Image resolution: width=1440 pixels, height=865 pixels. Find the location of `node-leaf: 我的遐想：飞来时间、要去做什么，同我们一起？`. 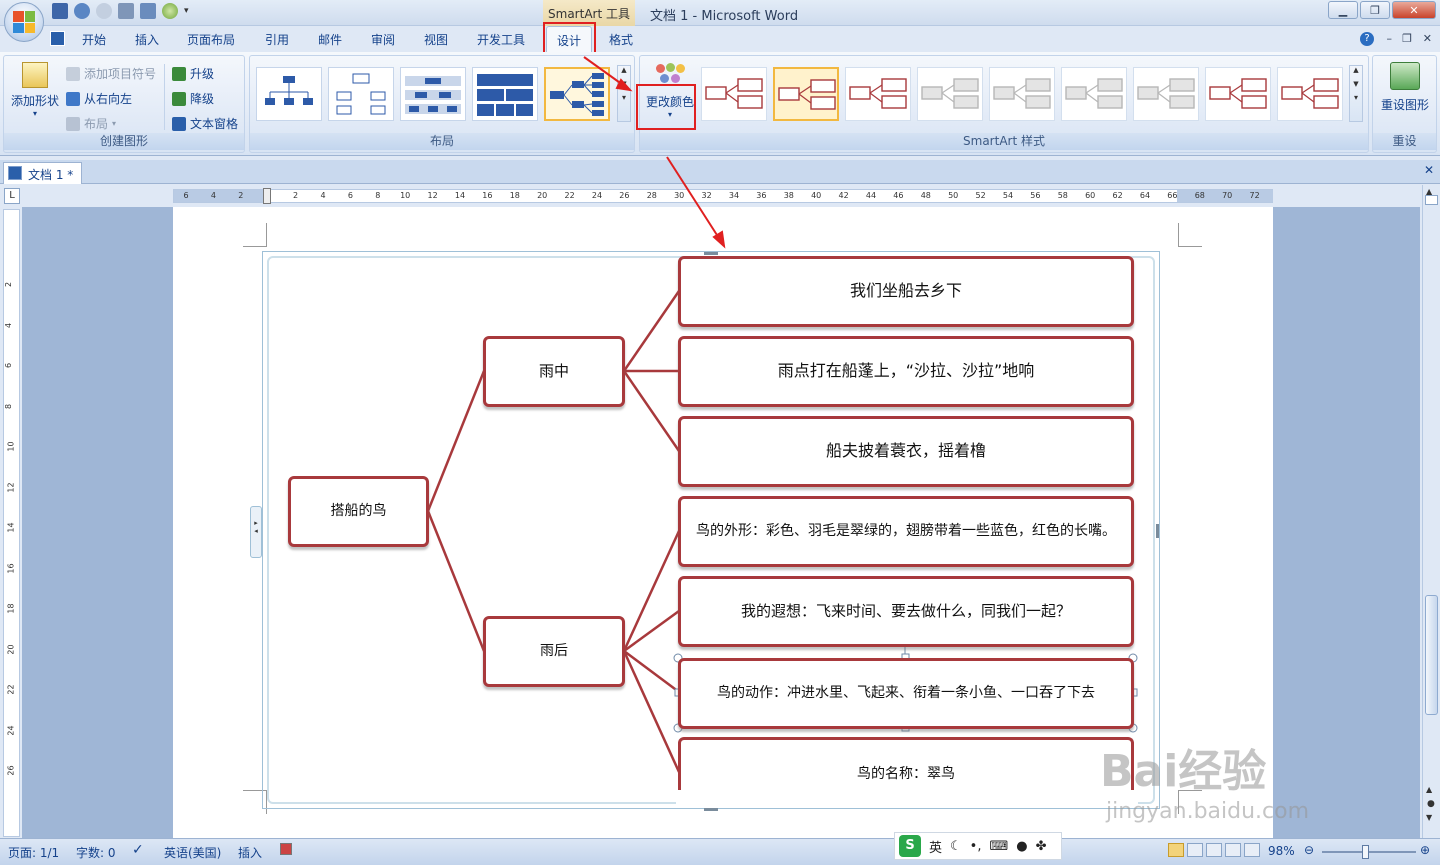

node-leaf: 我的遐想：飞来时间、要去做什么，同我们一起？ is located at coordinates (906, 611).